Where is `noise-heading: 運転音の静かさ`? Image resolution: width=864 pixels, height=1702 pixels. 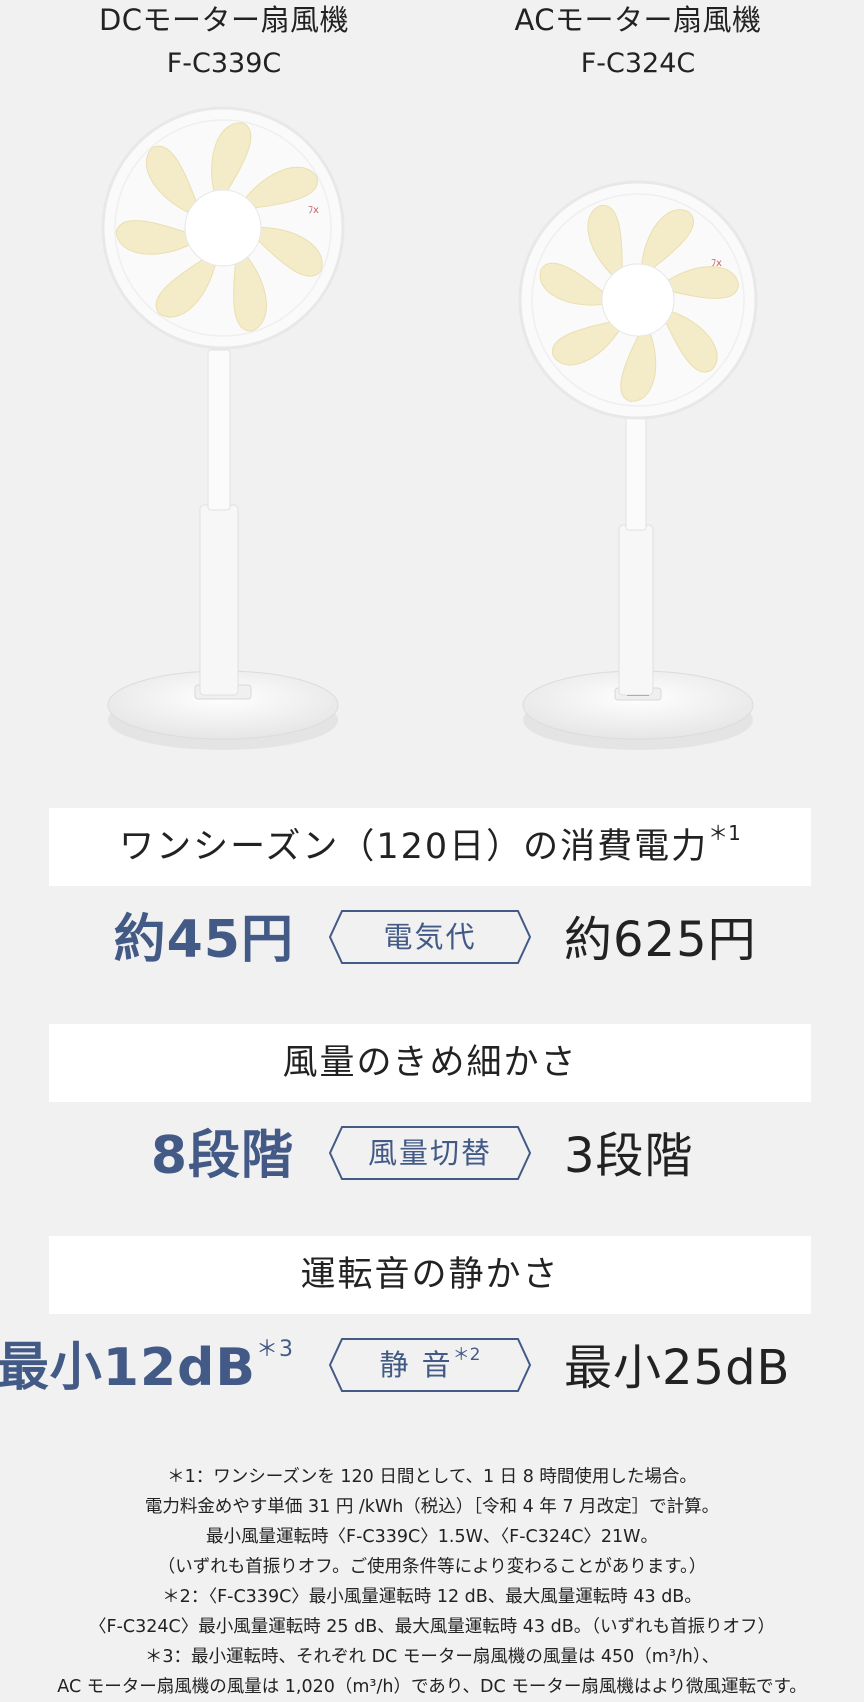 noise-heading: 運転音の静かさ is located at coordinates (430, 1275).